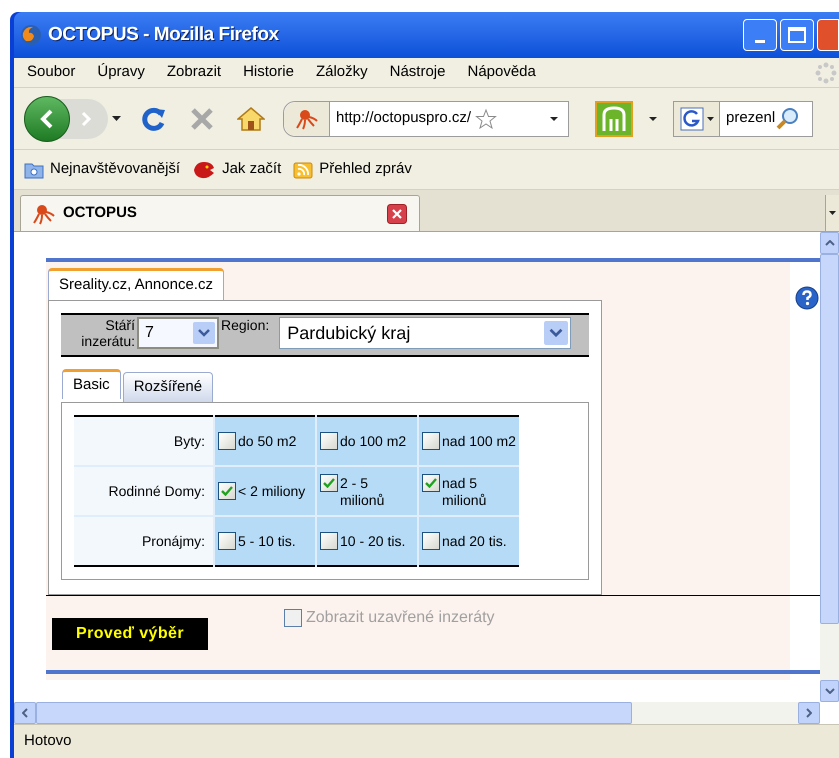 This screenshot has height=758, width=839. I want to click on page-tab: Basic, so click(91, 384).